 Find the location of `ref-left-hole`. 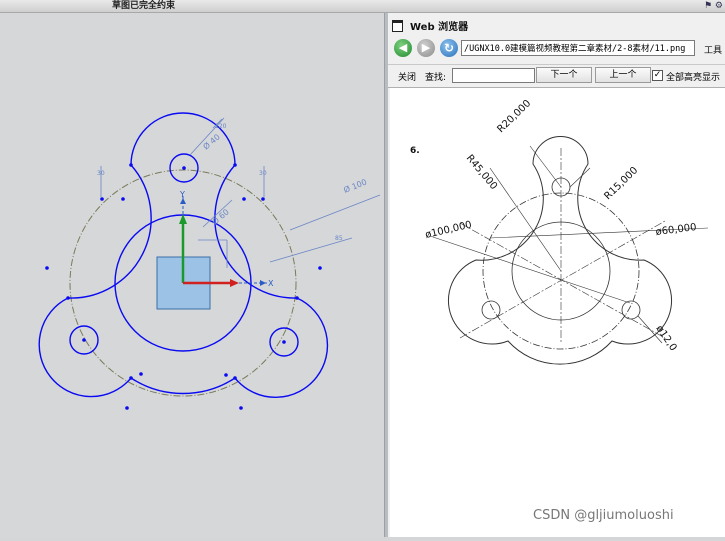

ref-left-hole is located at coordinates (491, 310).